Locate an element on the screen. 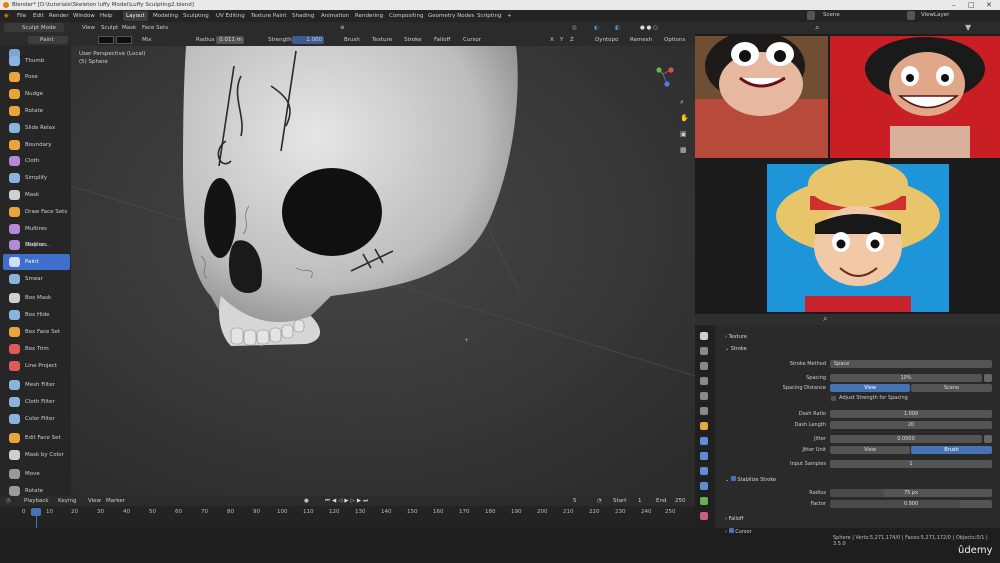 Image resolution: width=1000 pixels, height=563 pixels. falloff-section: › Falloff is located at coordinates (734, 519).